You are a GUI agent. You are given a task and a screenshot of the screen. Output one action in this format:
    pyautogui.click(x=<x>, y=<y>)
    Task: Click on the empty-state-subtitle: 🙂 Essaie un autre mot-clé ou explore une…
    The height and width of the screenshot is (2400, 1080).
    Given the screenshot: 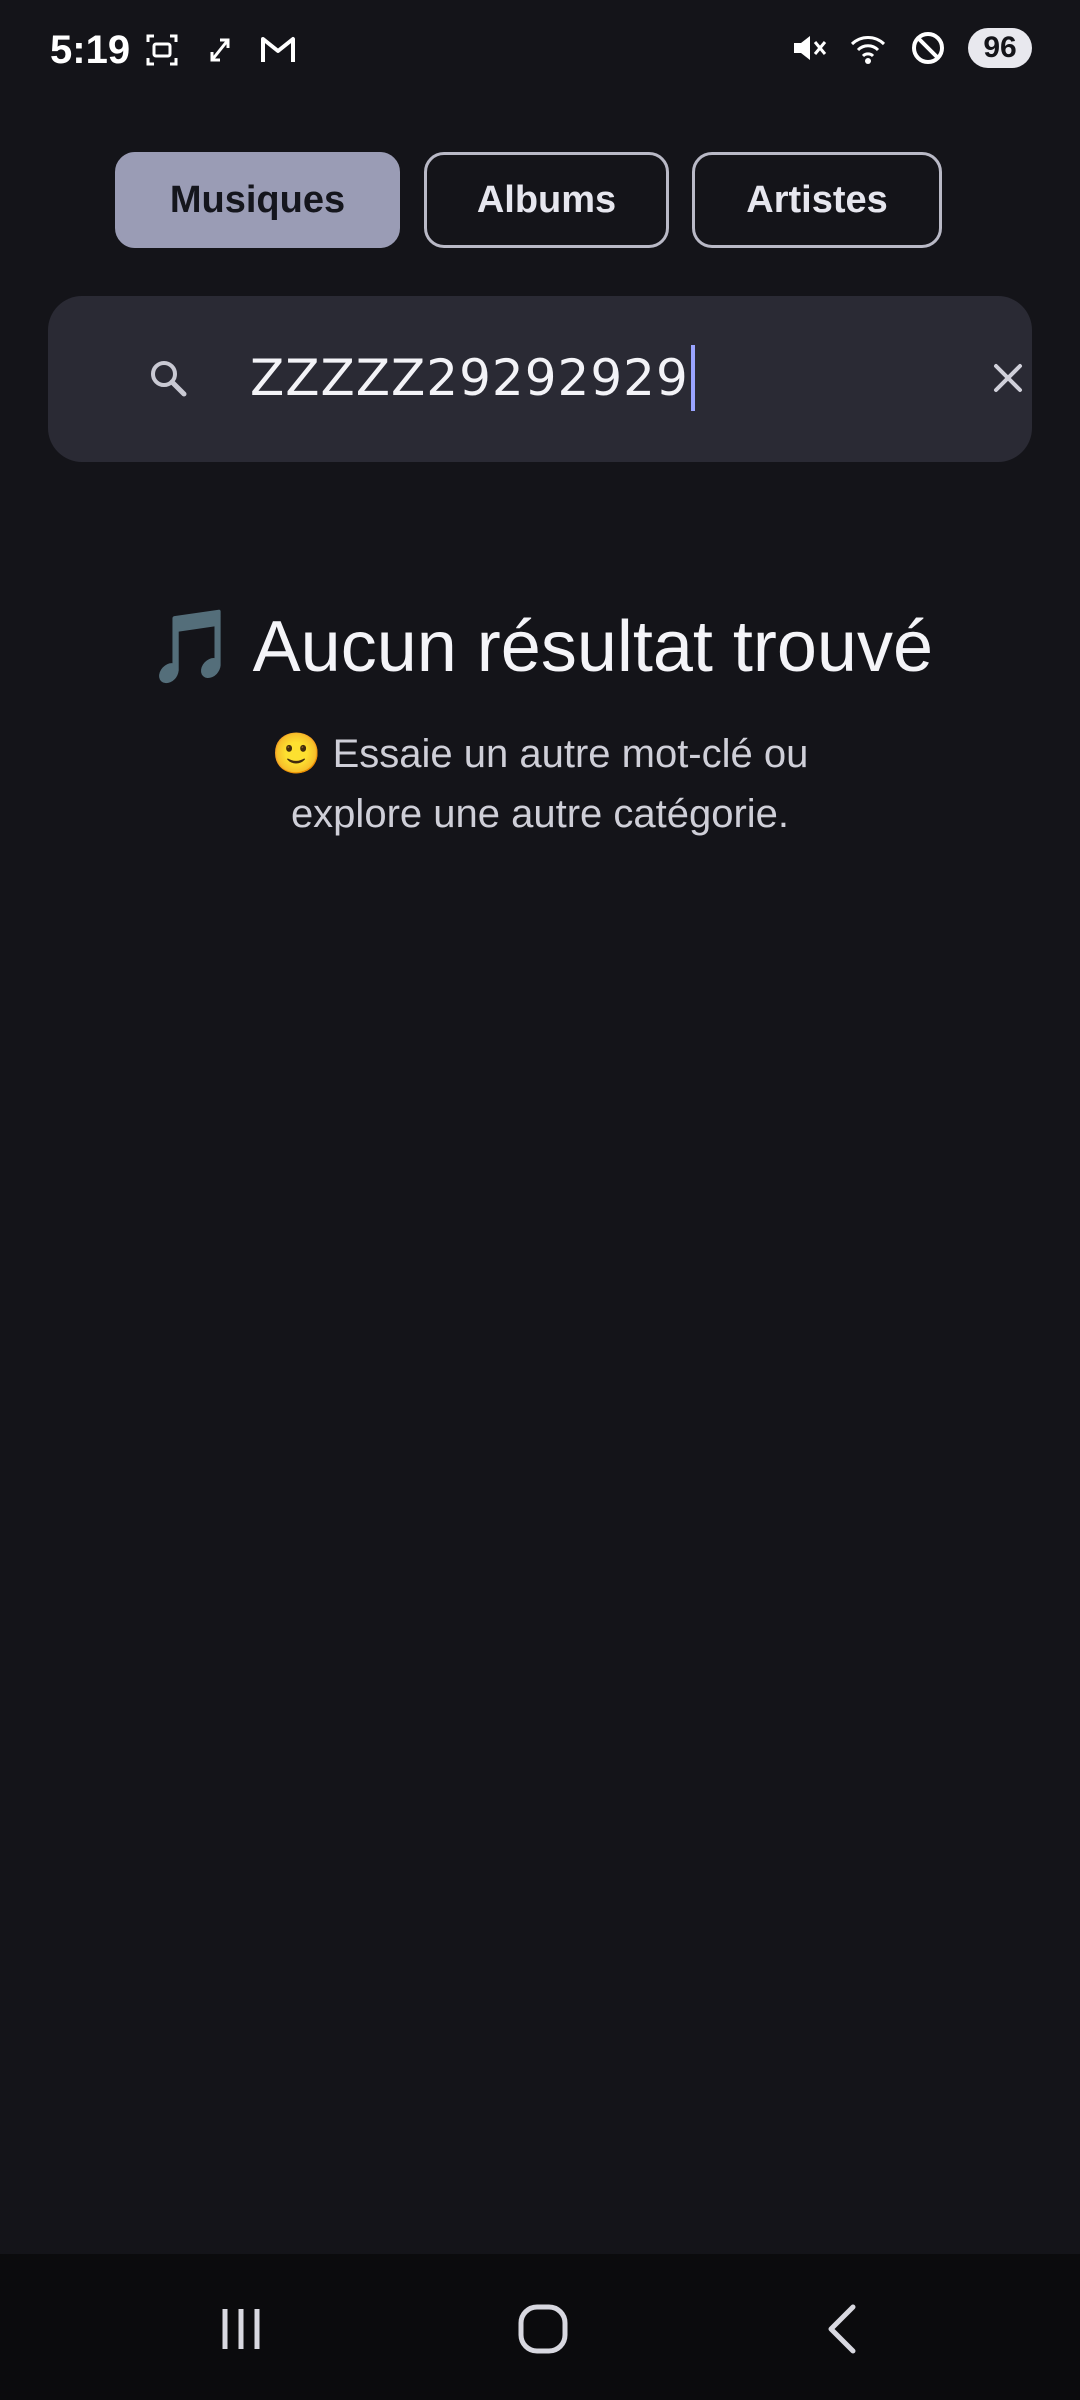 What is the action you would take?
    pyautogui.click(x=540, y=784)
    